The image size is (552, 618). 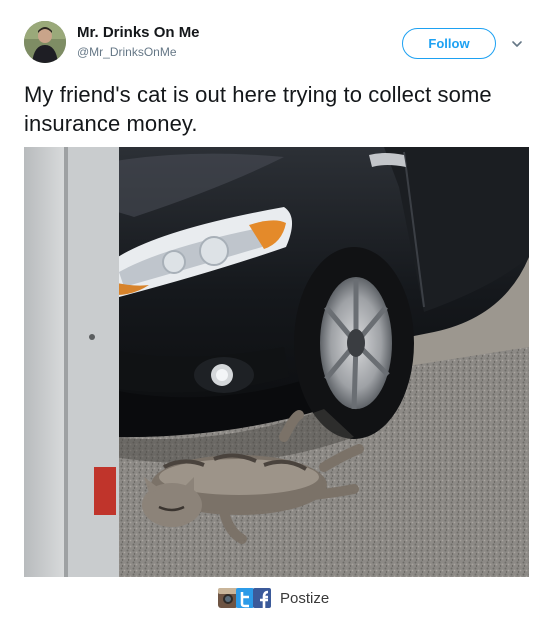 I want to click on chevron-down-icon, so click(x=517, y=44).